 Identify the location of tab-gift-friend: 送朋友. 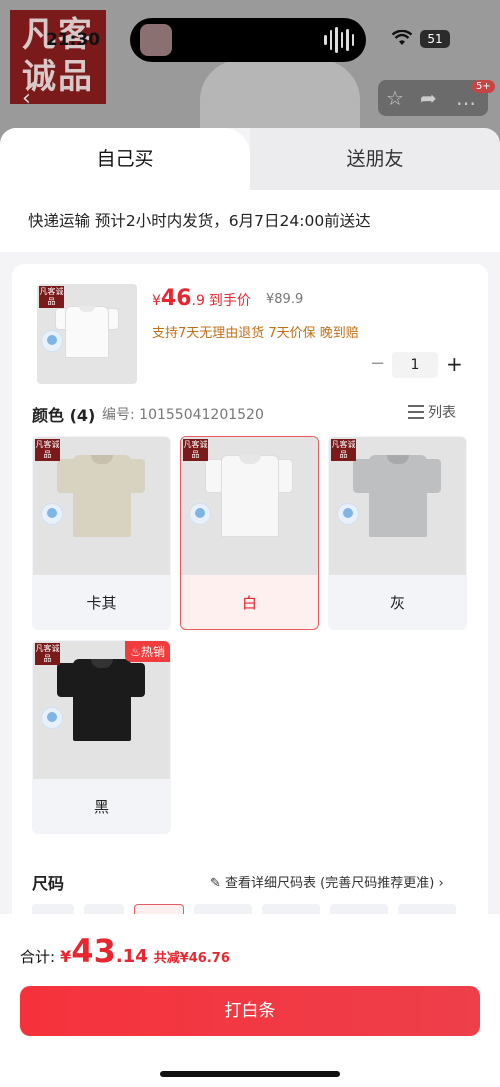
(375, 159).